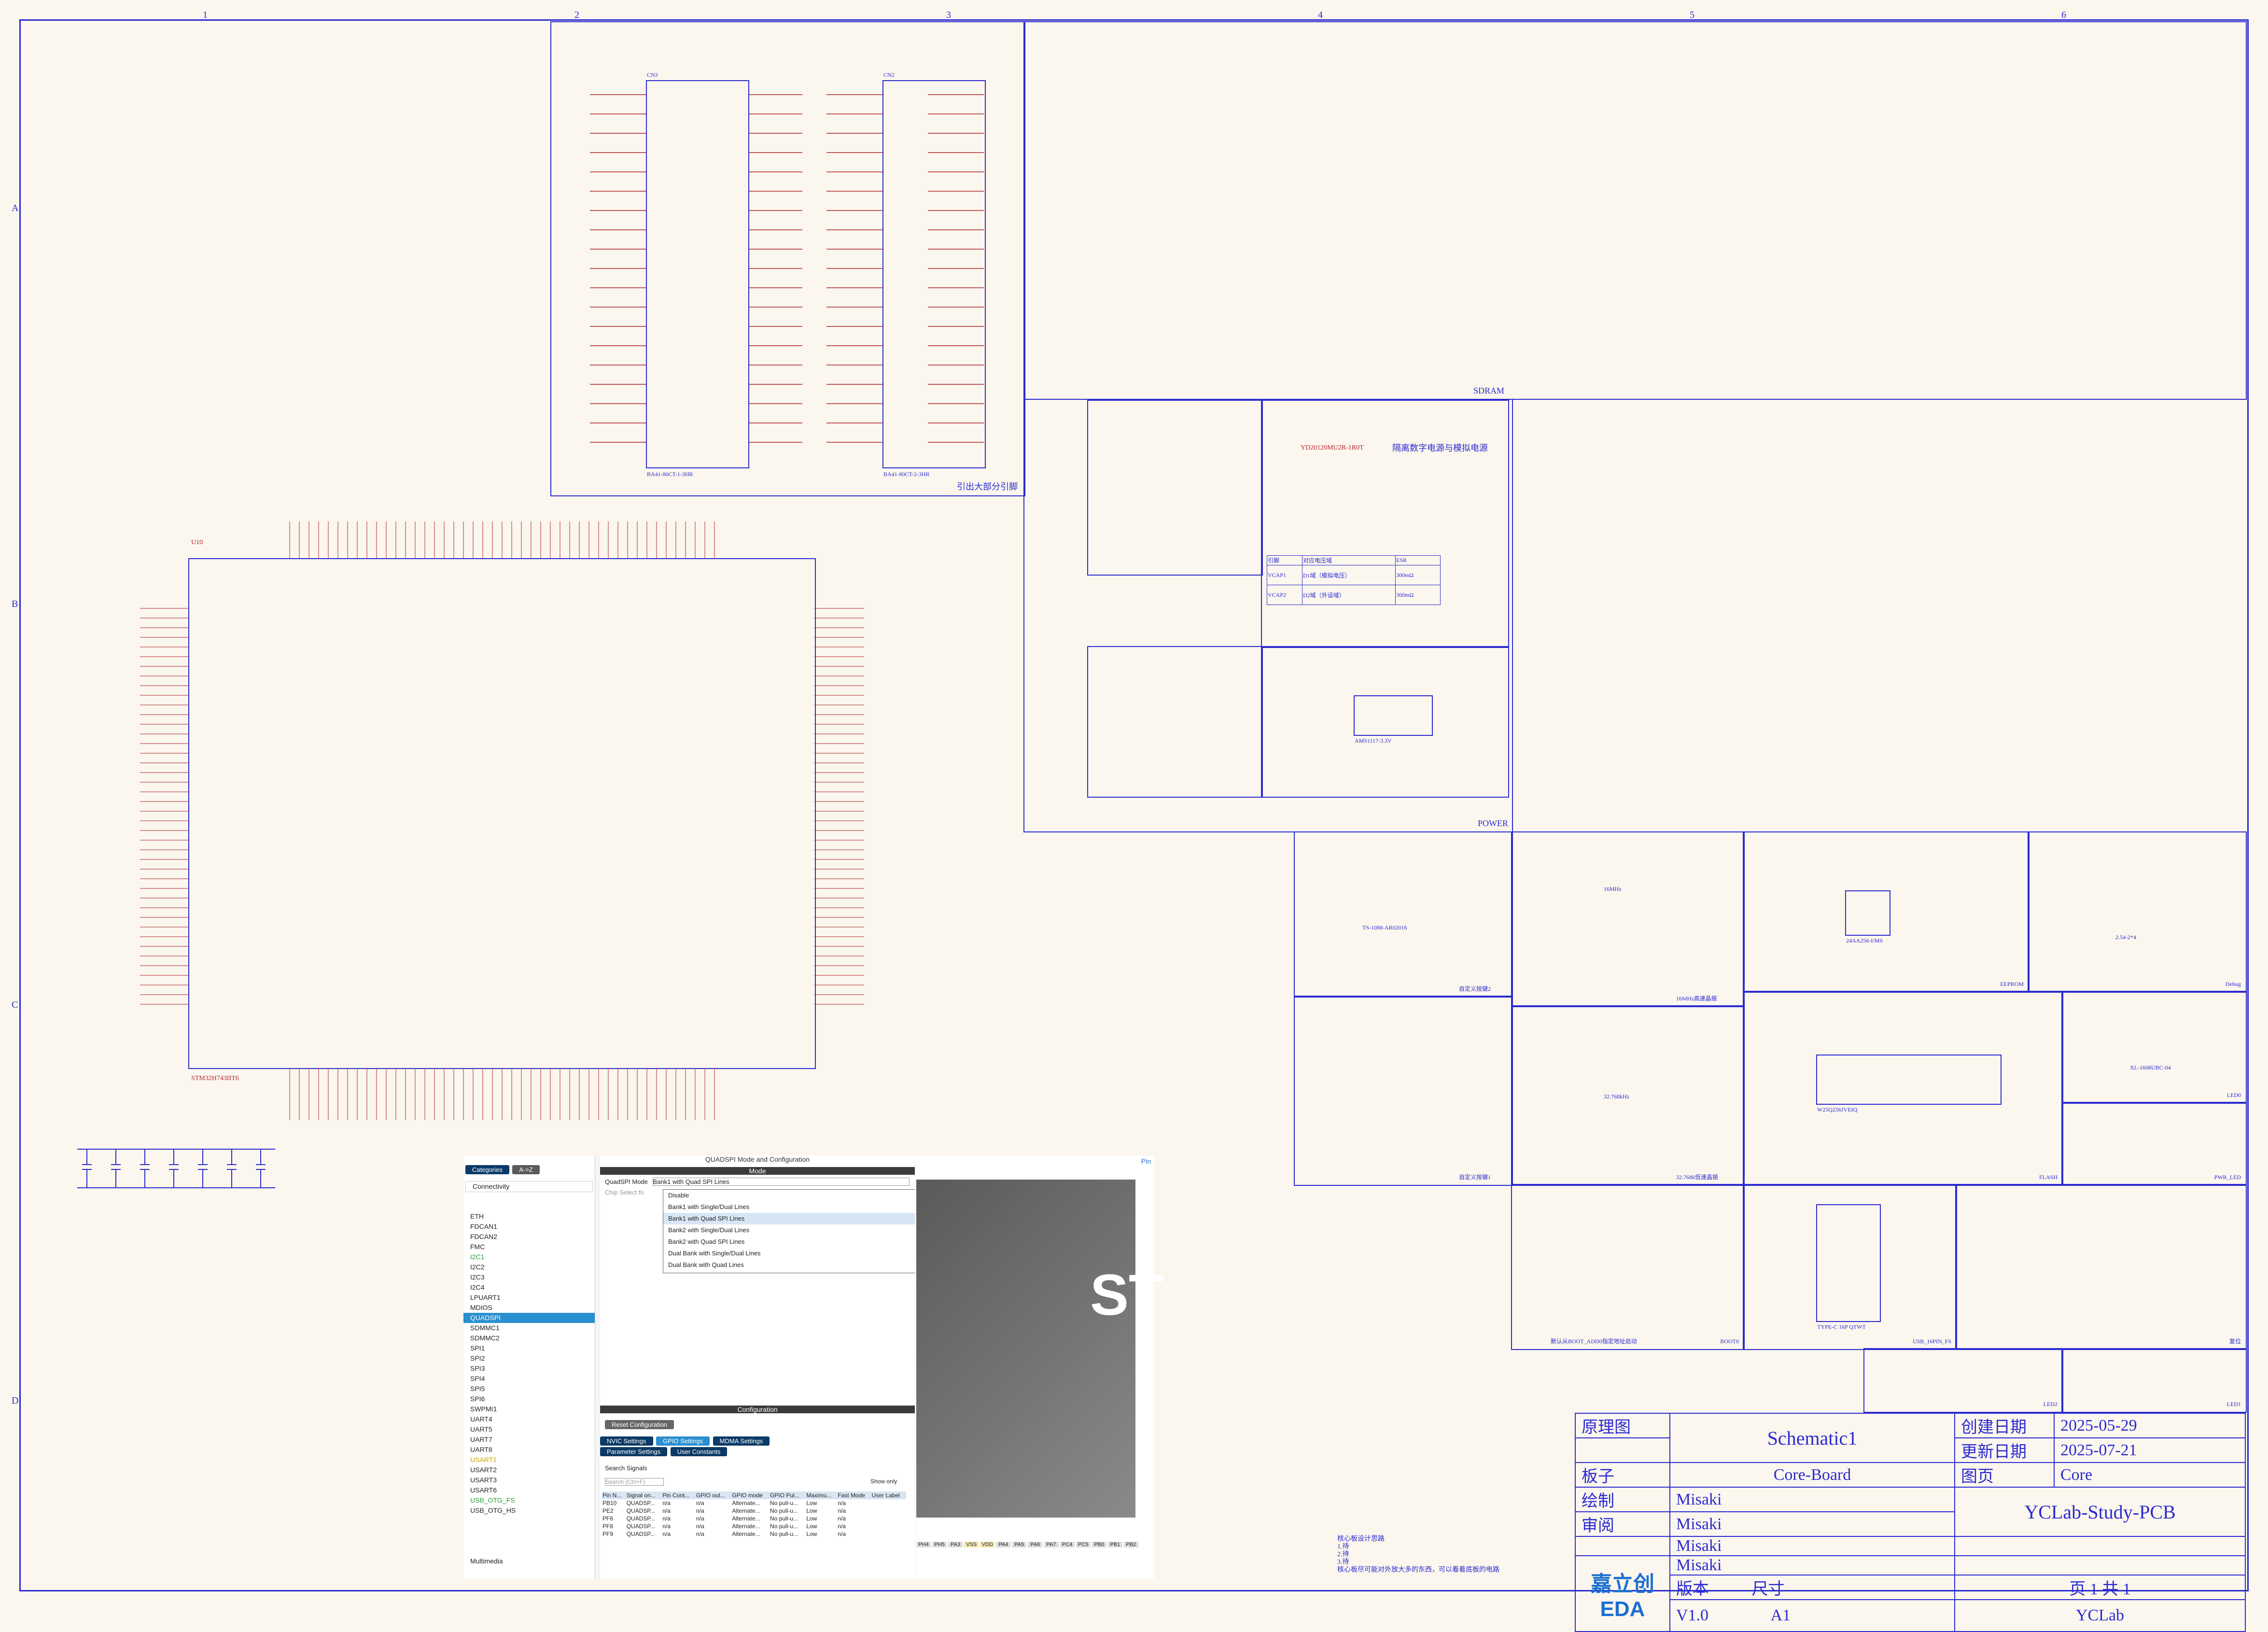 This screenshot has height=1632, width=2268. Describe the element at coordinates (1130, 1545) in the screenshot. I see `chip-pin: PB2` at that location.